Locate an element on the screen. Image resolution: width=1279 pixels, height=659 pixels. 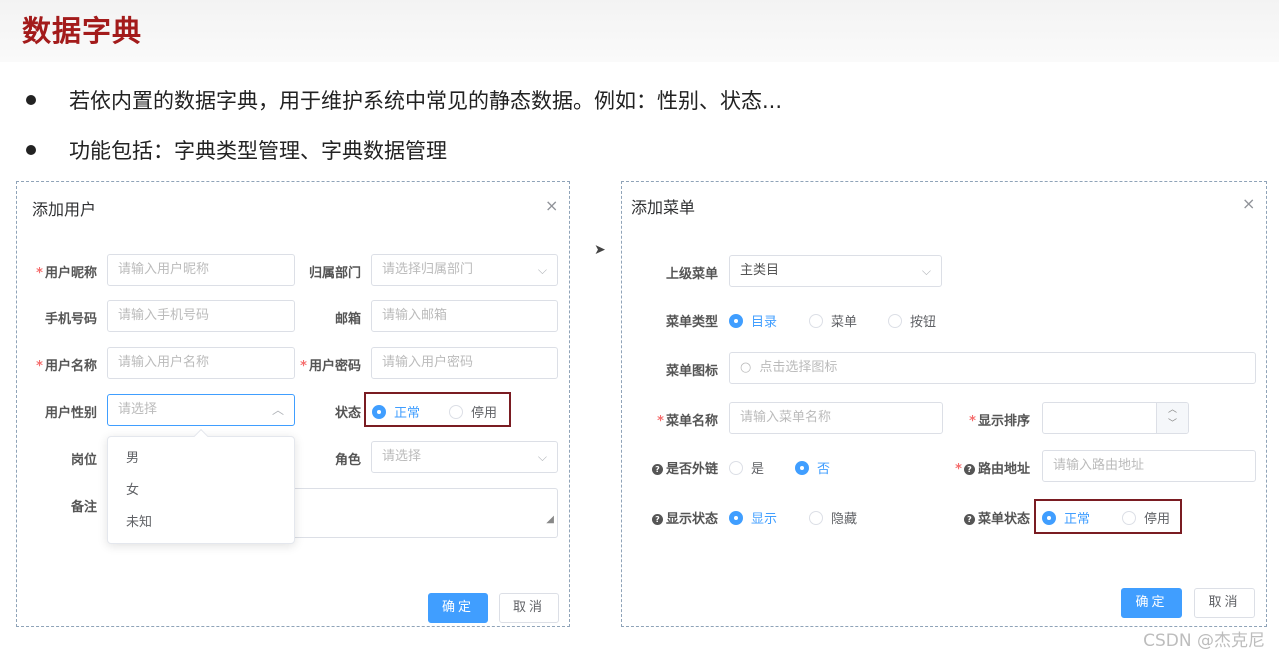
visible-radio-hide: 隐藏 is located at coordinates (833, 517).